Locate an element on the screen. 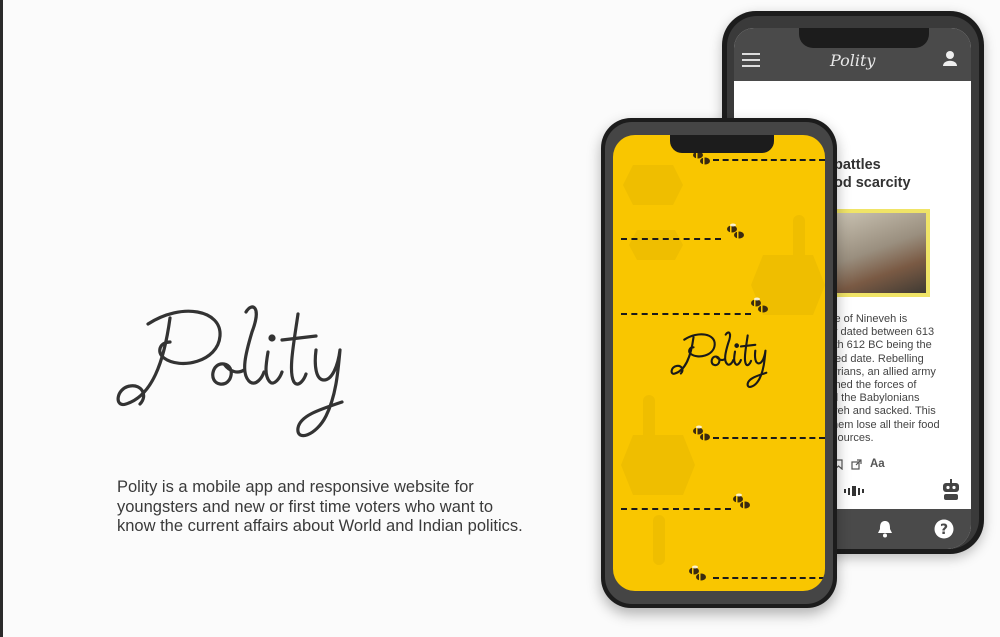 This screenshot has height=637, width=1000. audio-wave-icon is located at coordinates (854, 491).